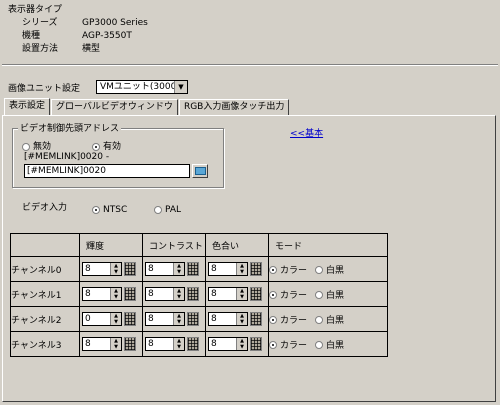 The height and width of the screenshot is (405, 500). I want to click on header-hue: 色合い, so click(237, 245).